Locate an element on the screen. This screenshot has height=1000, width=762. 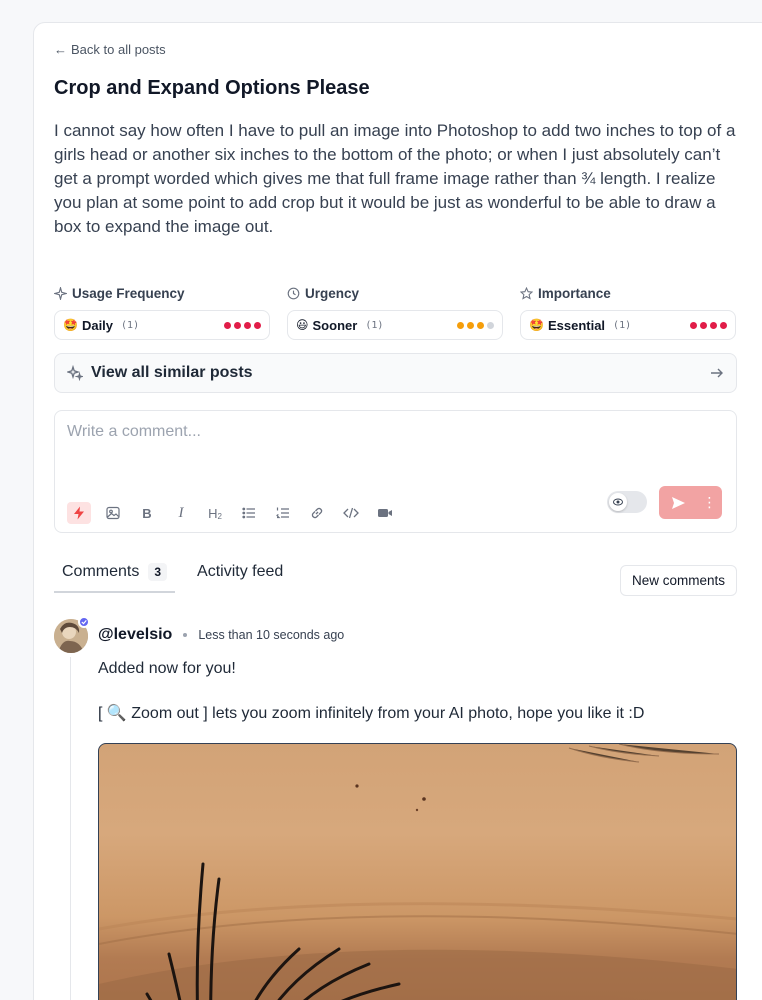
bold-icon: B is located at coordinates (147, 513).